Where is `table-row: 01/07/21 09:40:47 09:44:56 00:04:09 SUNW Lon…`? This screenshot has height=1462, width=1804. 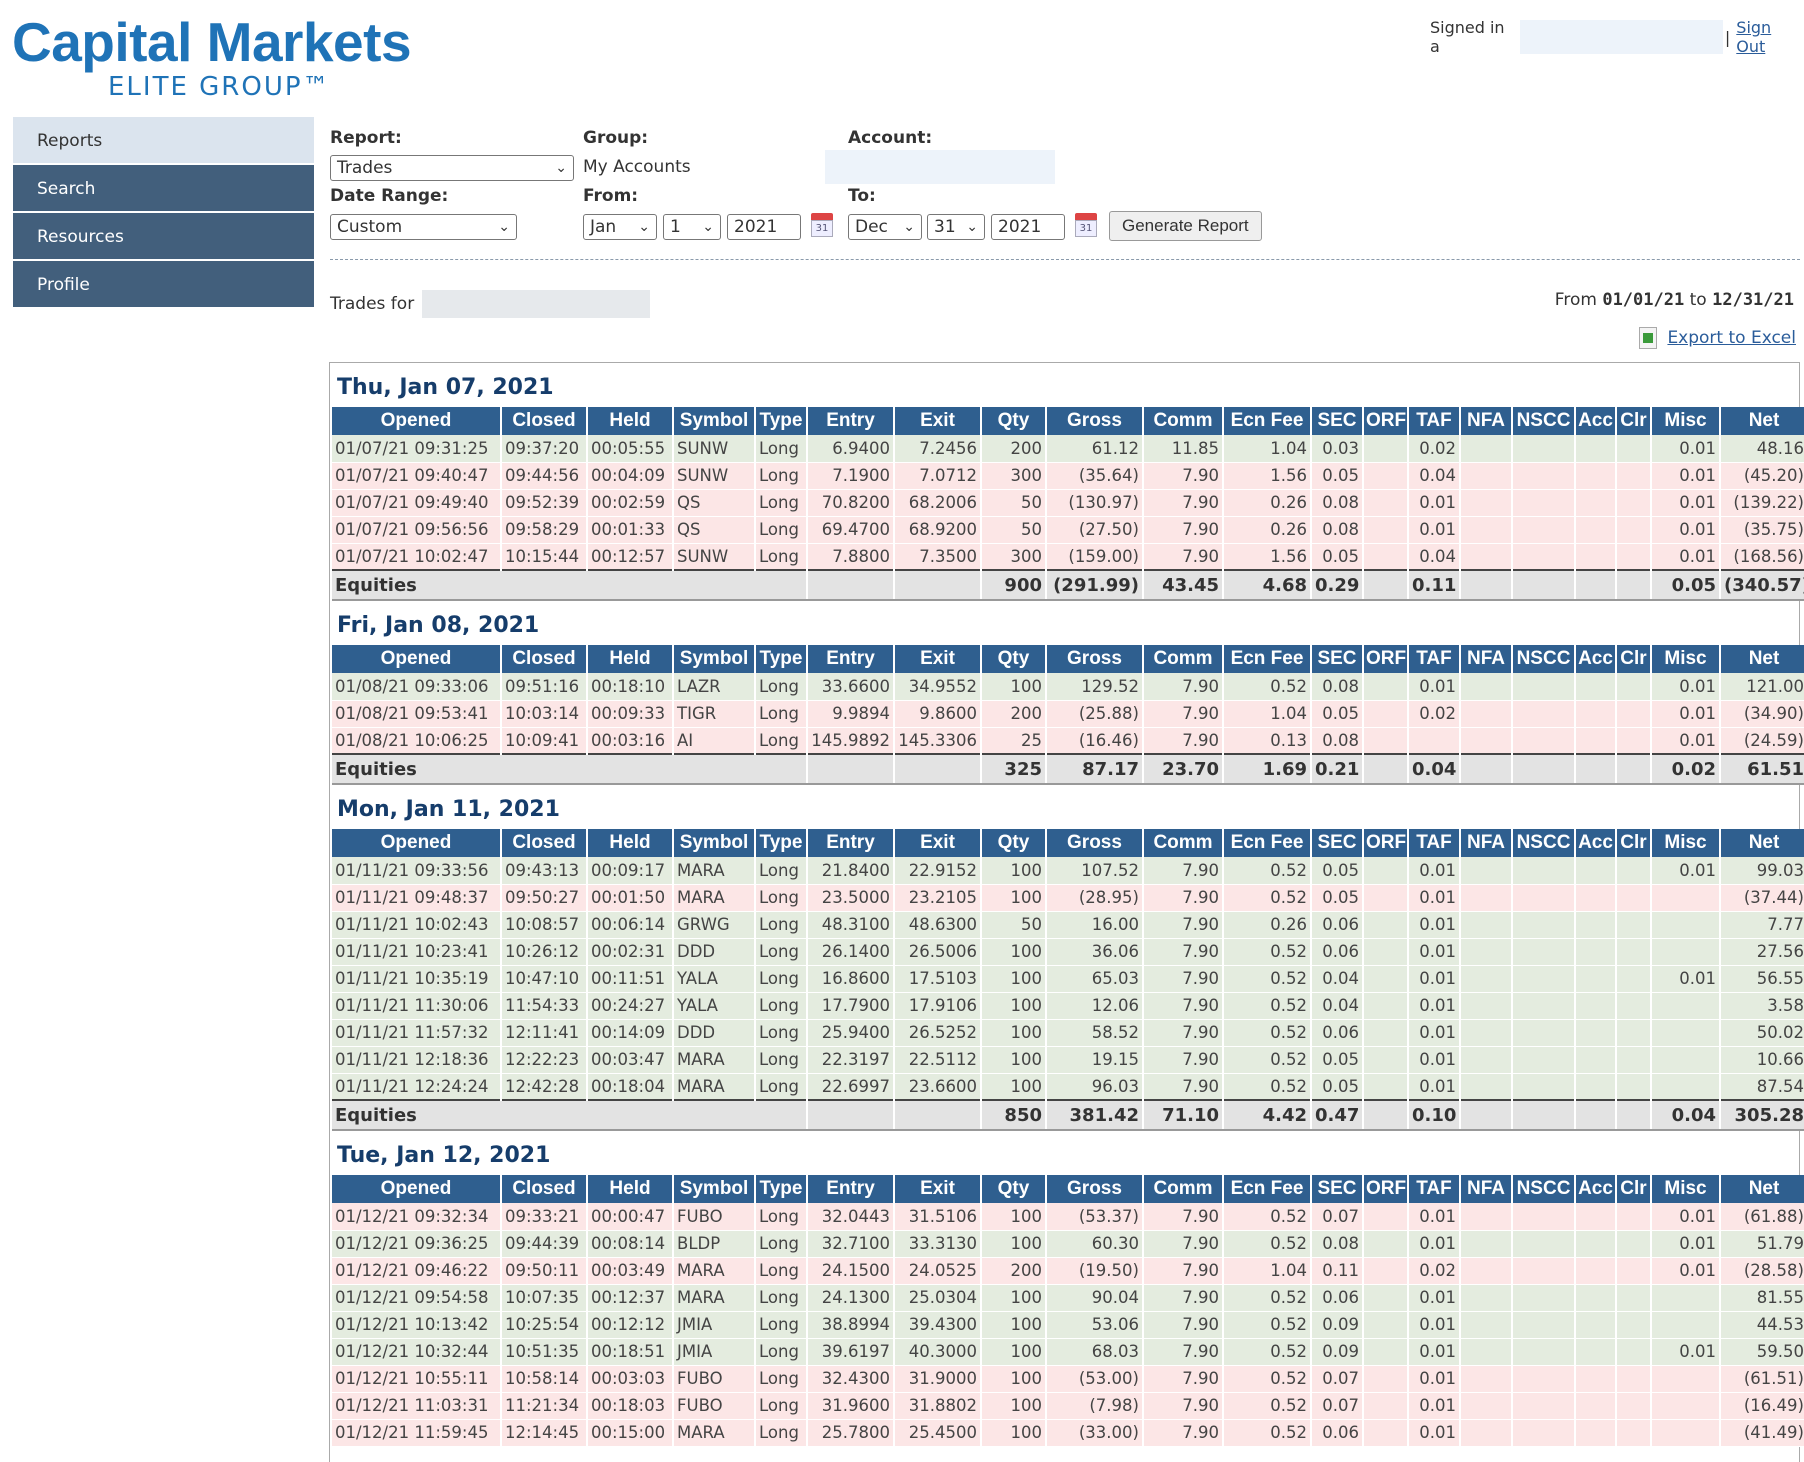
table-row: 01/07/21 09:40:47 09:44:56 00:04:09 SUNW Lon… is located at coordinates (1068, 476).